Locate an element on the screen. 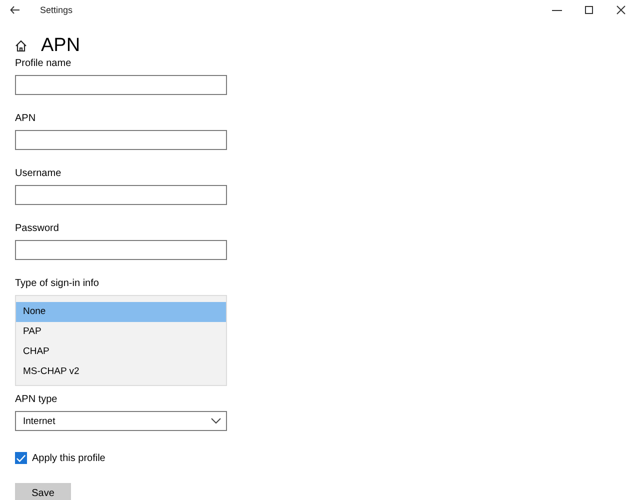 The width and height of the screenshot is (640, 500). maximize-icon is located at coordinates (589, 10).